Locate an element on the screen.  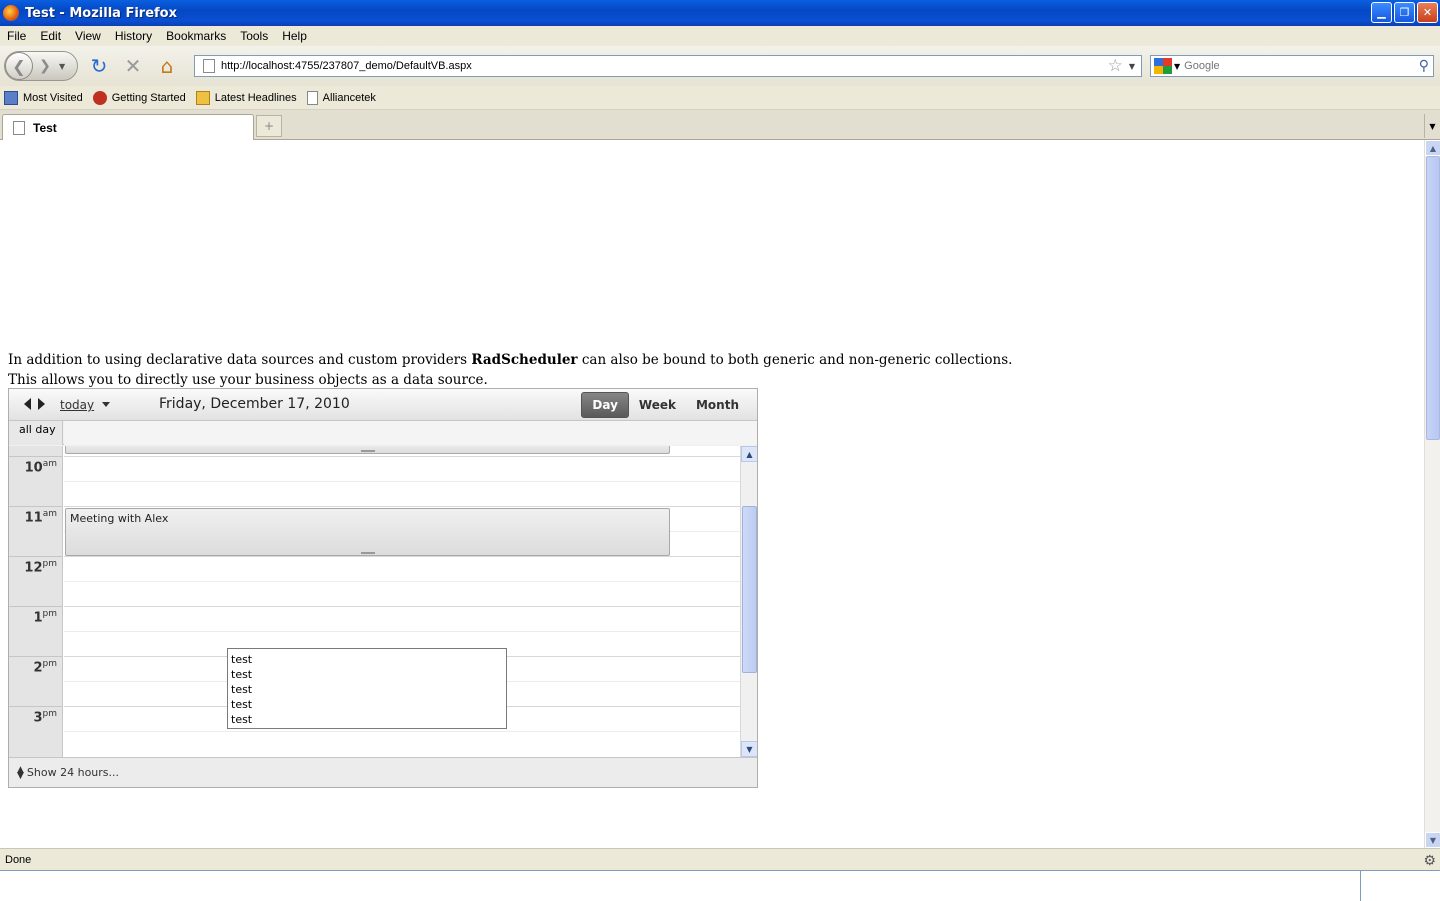
url-dropdown-icon: ▼ is located at coordinates (1132, 66).